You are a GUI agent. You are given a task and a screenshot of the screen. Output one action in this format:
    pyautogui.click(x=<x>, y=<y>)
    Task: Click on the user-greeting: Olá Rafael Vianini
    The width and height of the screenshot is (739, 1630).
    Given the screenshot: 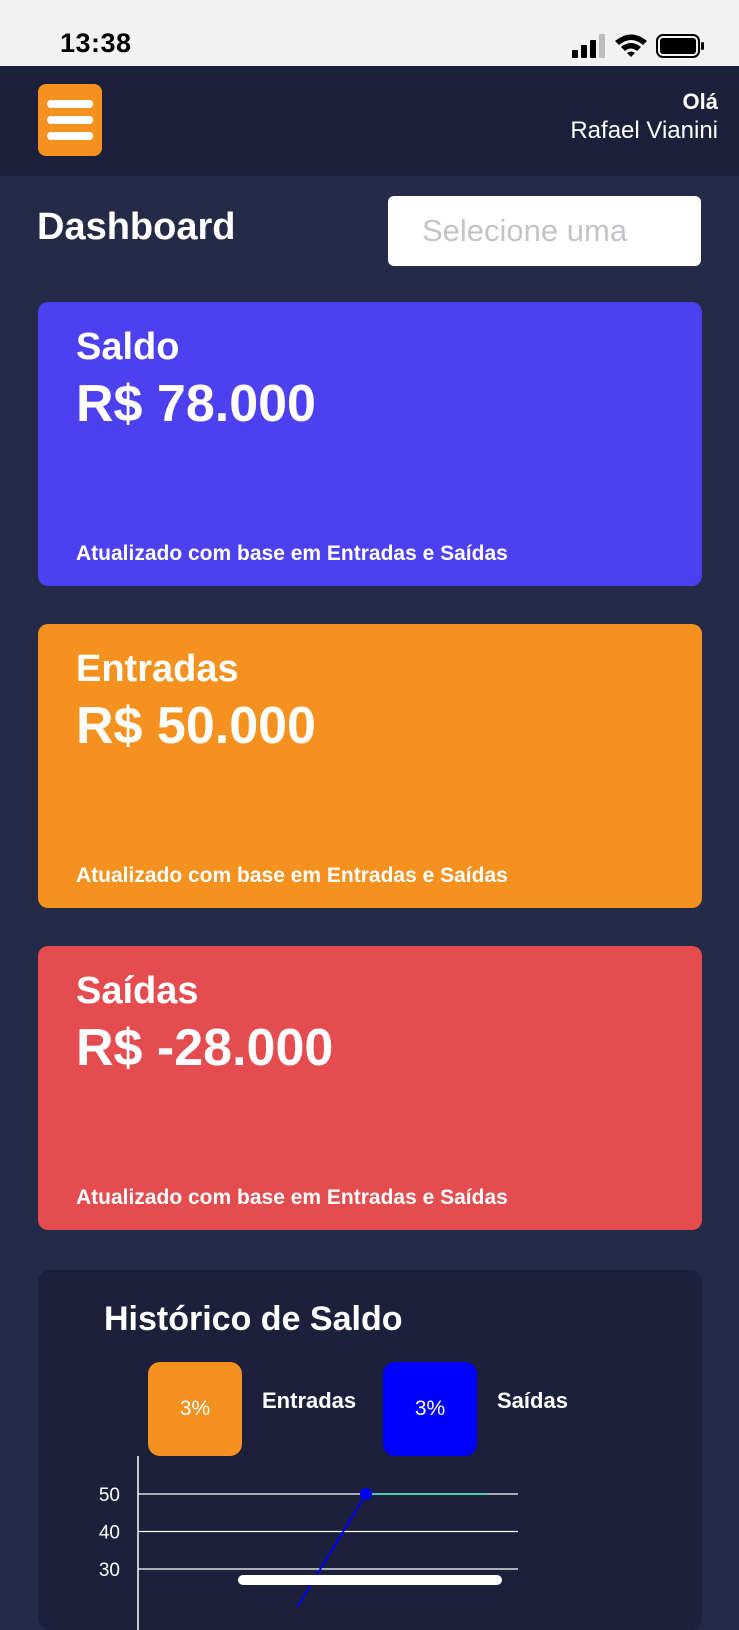 What is the action you would take?
    pyautogui.click(x=644, y=117)
    